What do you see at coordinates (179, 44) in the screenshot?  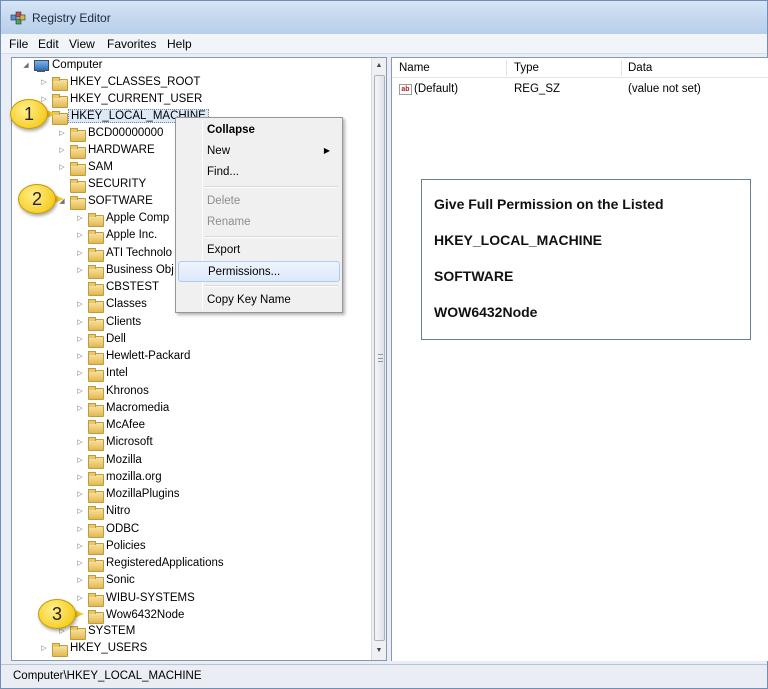 I see `menu-help: Help` at bounding box center [179, 44].